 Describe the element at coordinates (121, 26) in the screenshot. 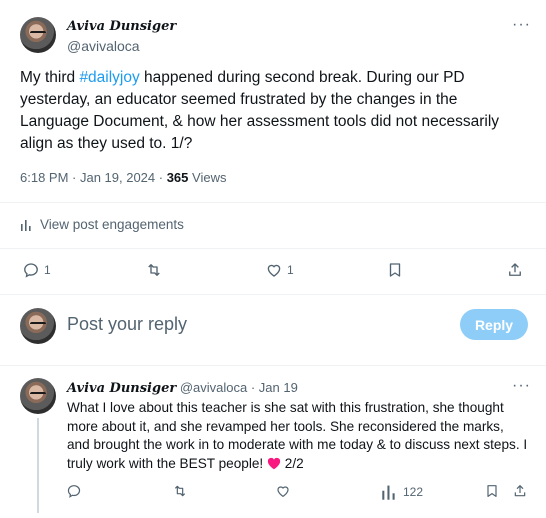

I see `author-name: Aviva Dunsiger` at that location.